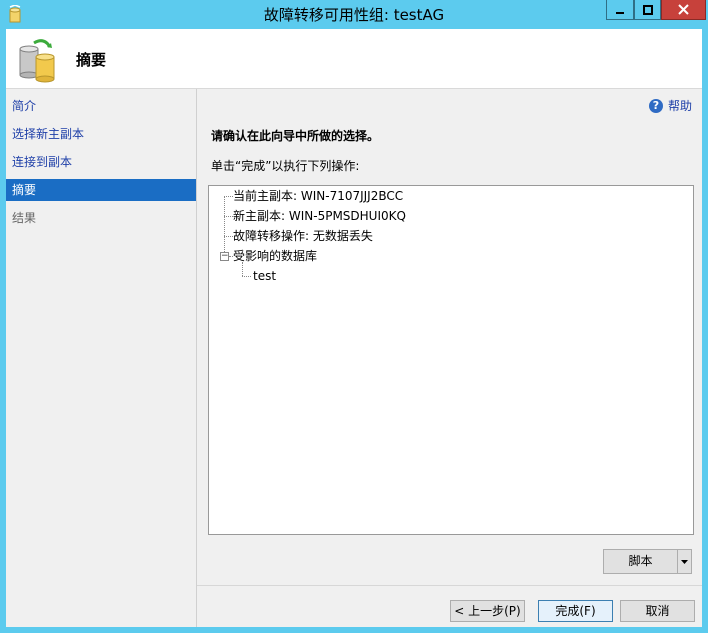 The height and width of the screenshot is (633, 708). I want to click on close-icon, so click(683, 9).